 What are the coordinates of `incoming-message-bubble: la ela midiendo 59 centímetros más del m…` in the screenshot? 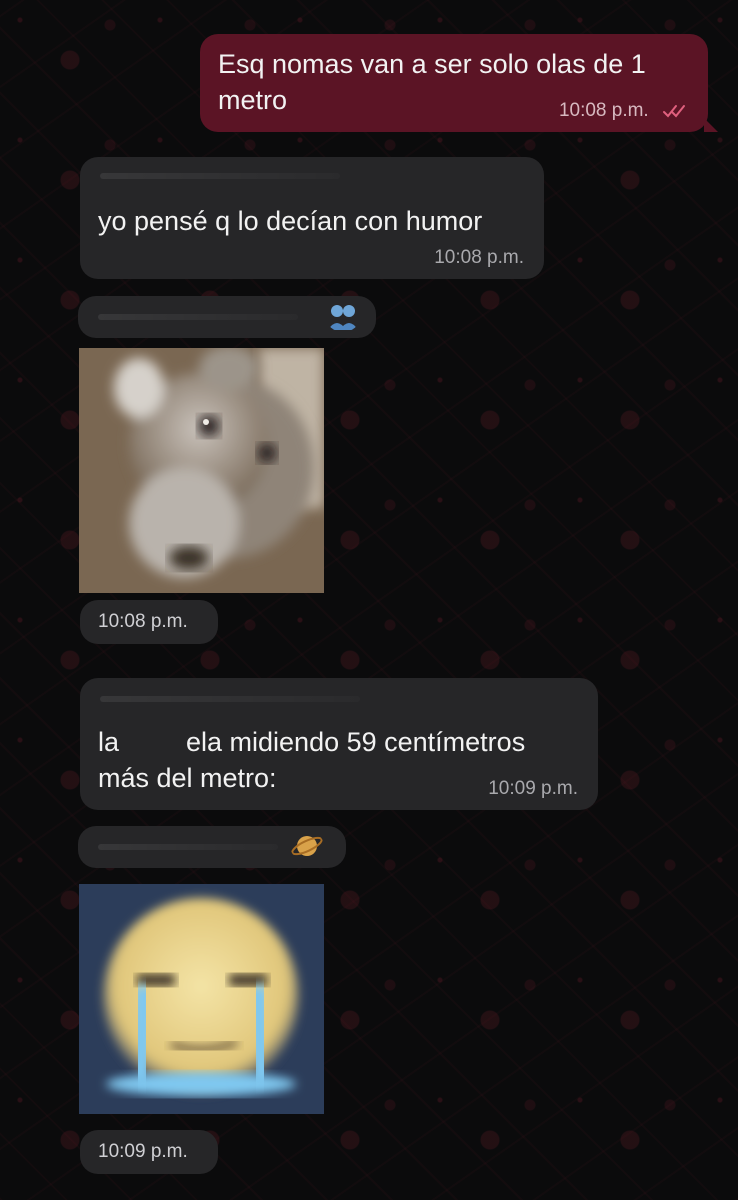 It's located at (339, 744).